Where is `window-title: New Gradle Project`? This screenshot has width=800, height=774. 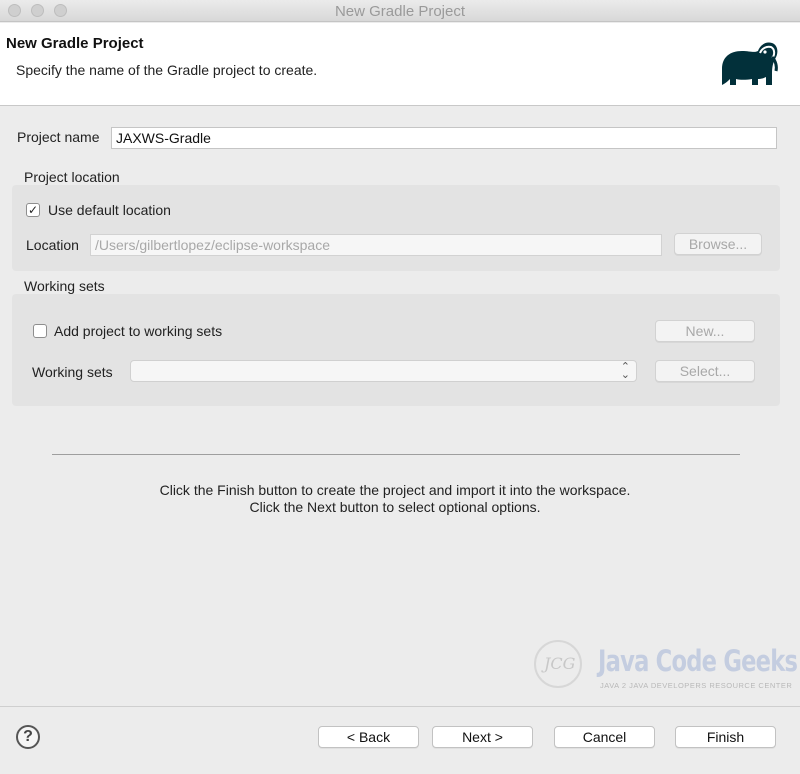 window-title: New Gradle Project is located at coordinates (400, 11).